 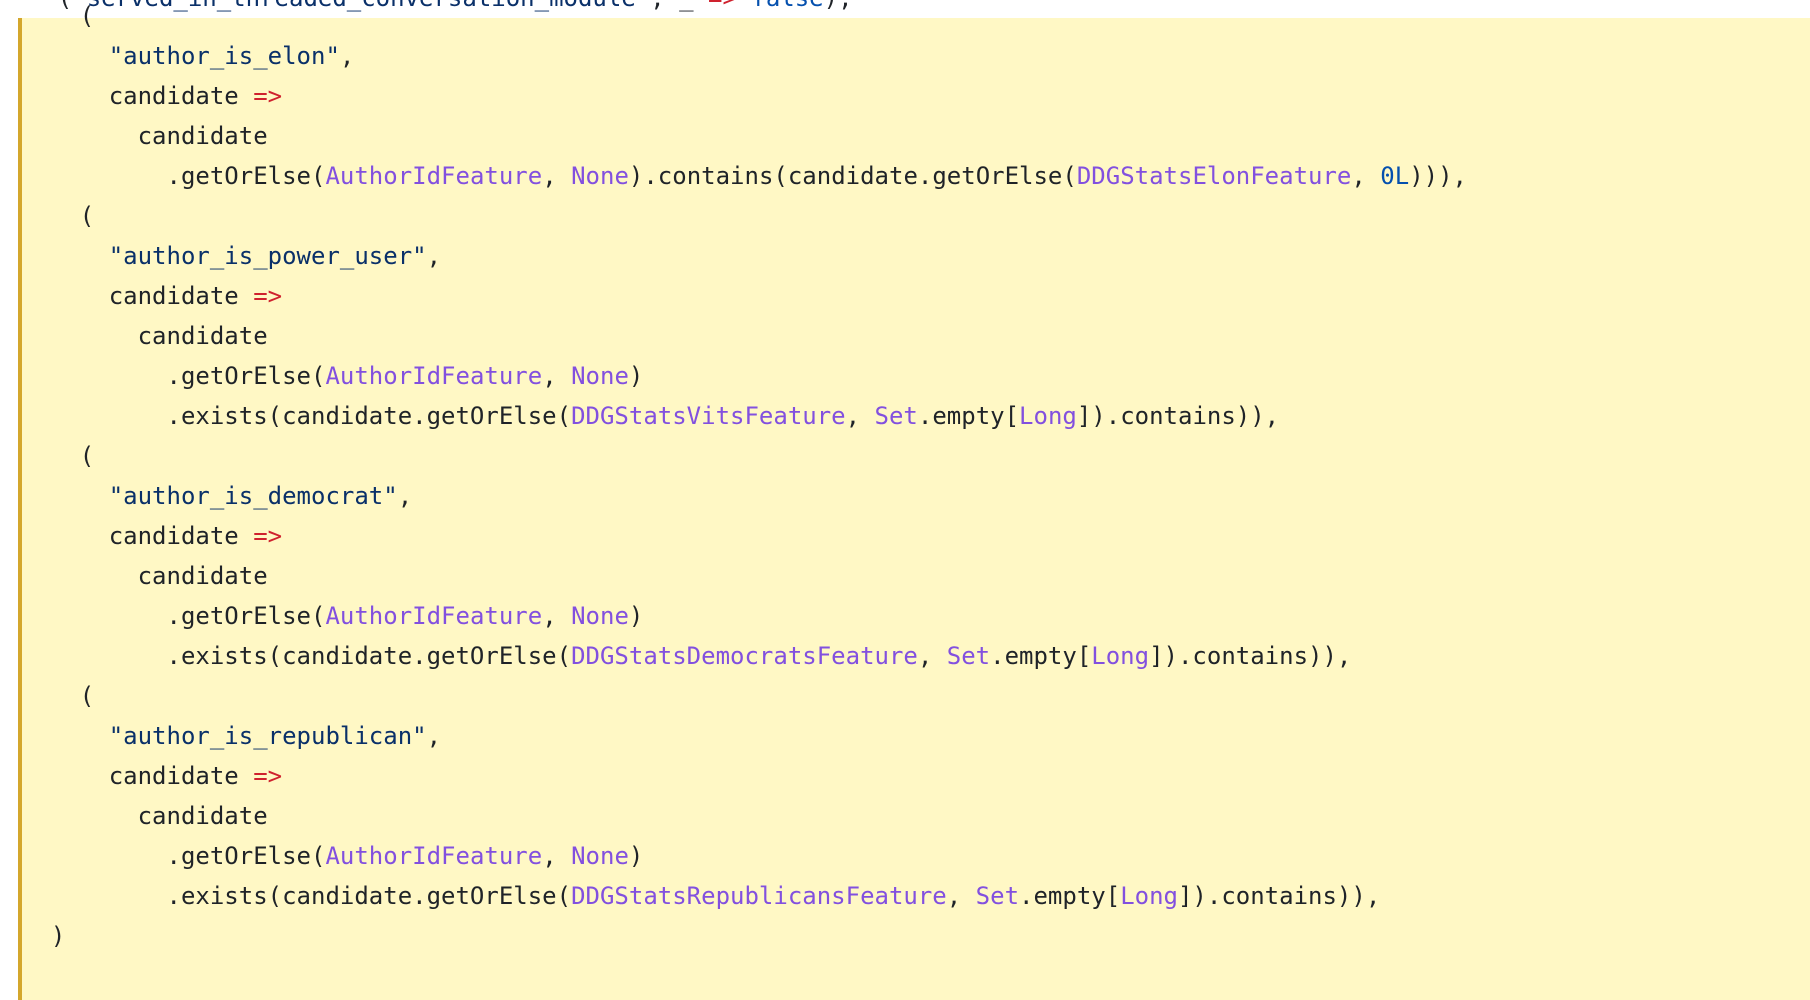 What do you see at coordinates (267, 736) in the screenshot?
I see `code-token: "author_is_republican"` at bounding box center [267, 736].